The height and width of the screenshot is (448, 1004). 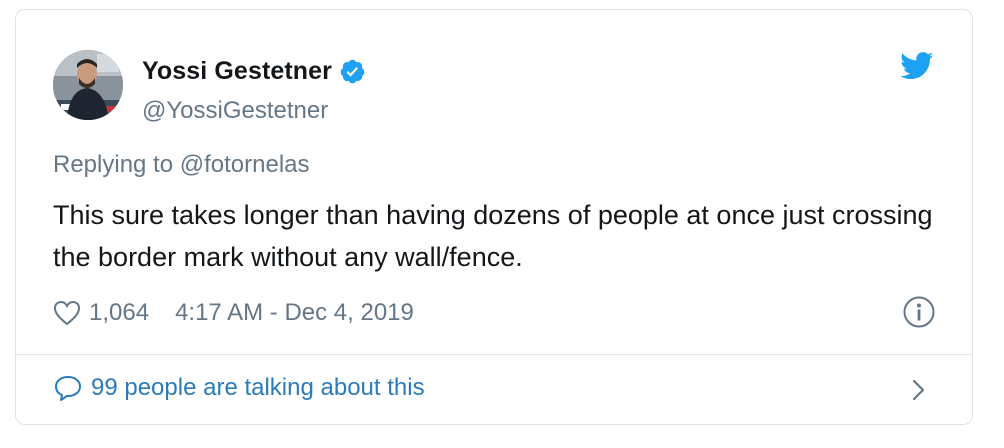 I want to click on like-count: 1,064, so click(x=119, y=313).